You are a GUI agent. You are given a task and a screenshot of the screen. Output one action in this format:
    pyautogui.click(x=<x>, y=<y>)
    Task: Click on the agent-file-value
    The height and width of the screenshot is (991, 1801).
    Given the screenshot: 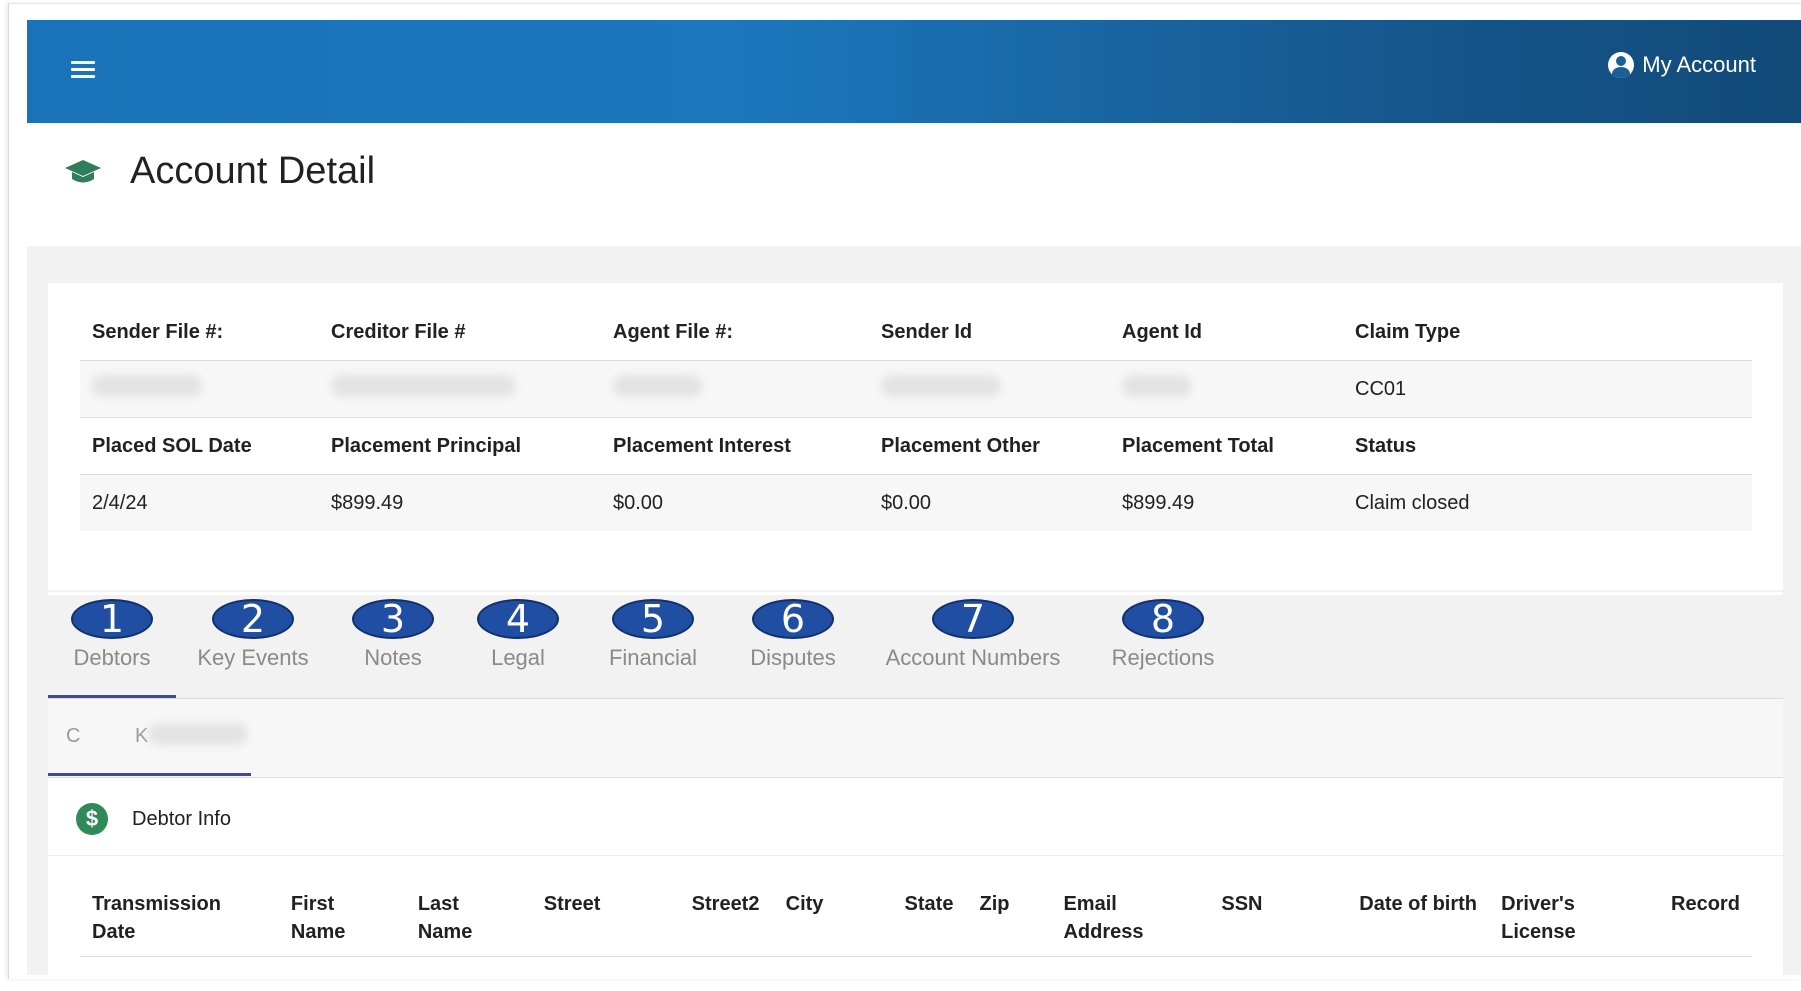 What is the action you would take?
    pyautogui.click(x=735, y=389)
    